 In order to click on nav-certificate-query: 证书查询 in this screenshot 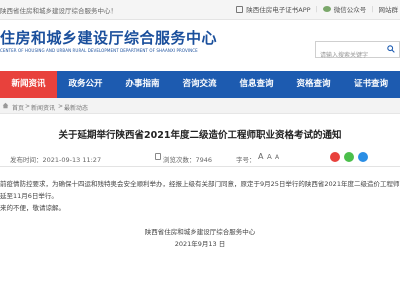, I will do `click(371, 84)`.